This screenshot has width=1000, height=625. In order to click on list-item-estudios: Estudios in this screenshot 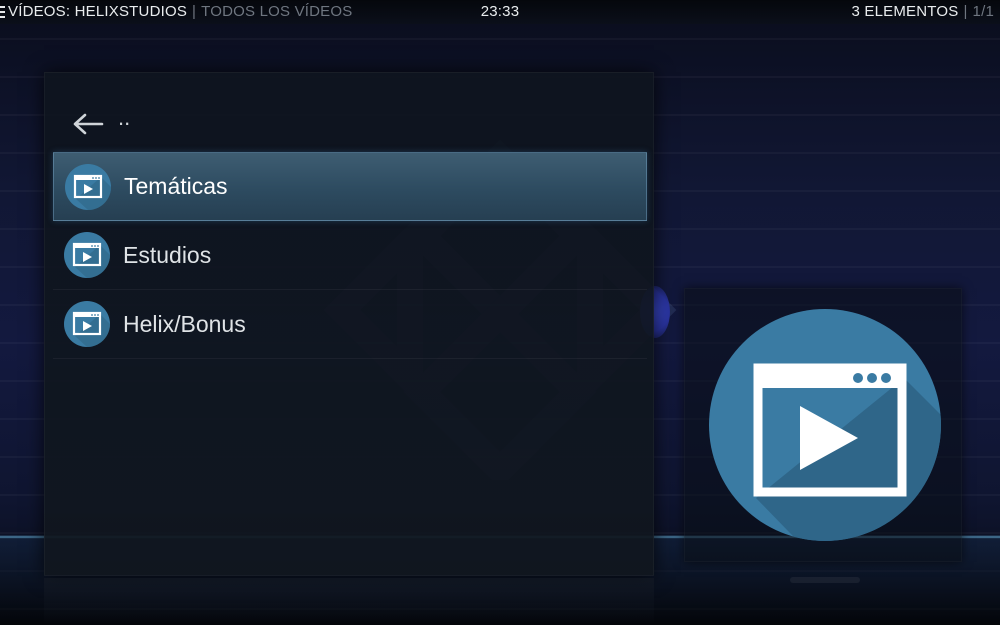, I will do `click(350, 255)`.